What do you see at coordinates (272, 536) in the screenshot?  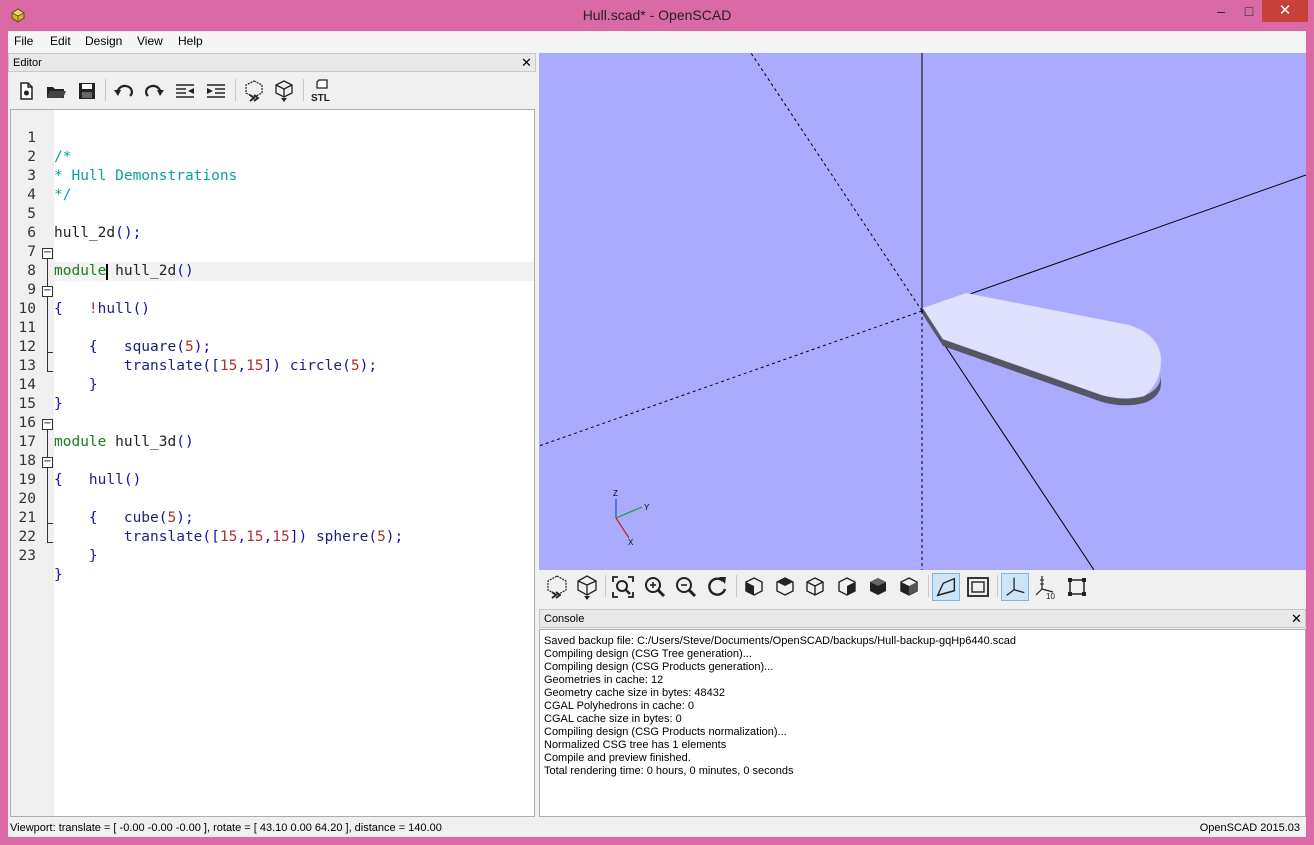 I see `code-line: 22 }` at bounding box center [272, 536].